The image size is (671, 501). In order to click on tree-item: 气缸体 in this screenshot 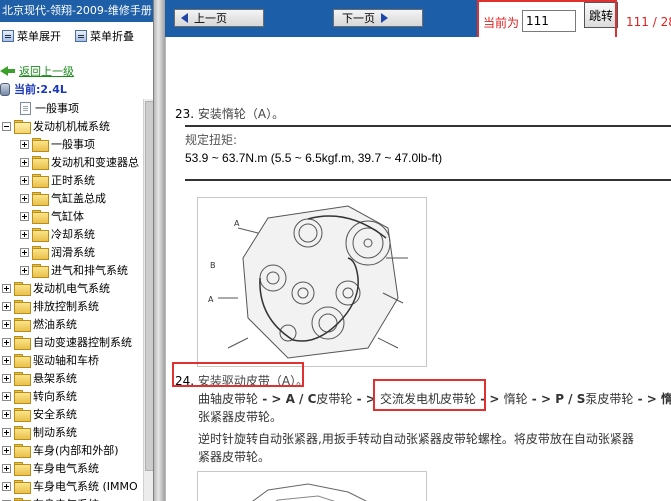, I will do `click(71, 216)`.